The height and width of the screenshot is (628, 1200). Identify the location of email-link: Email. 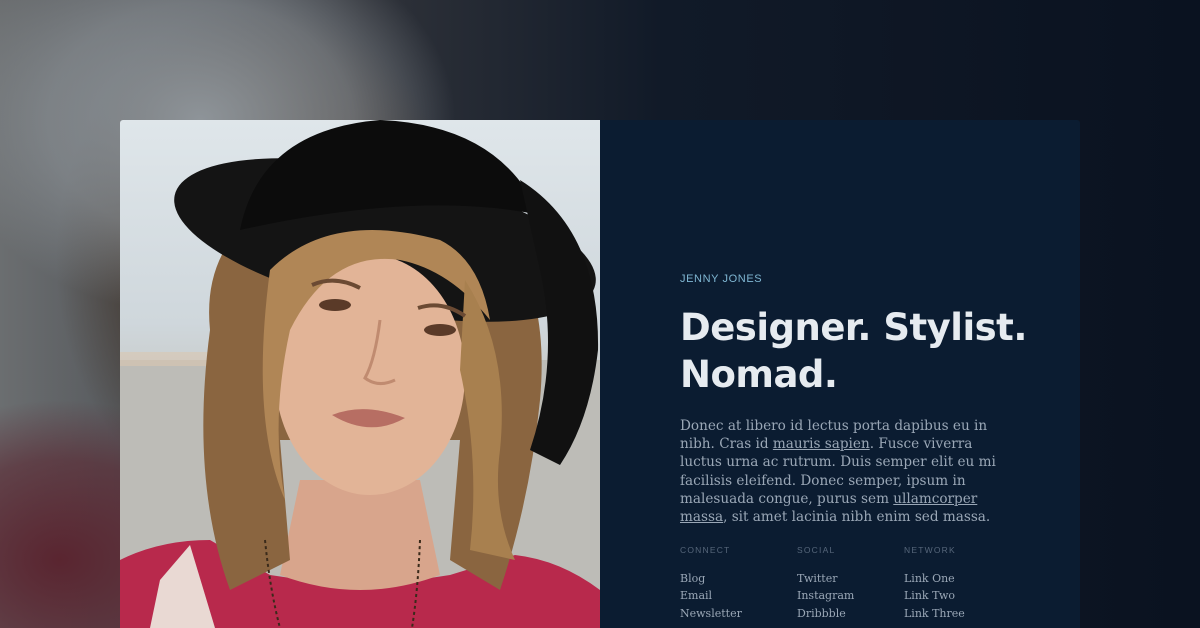
(711, 595).